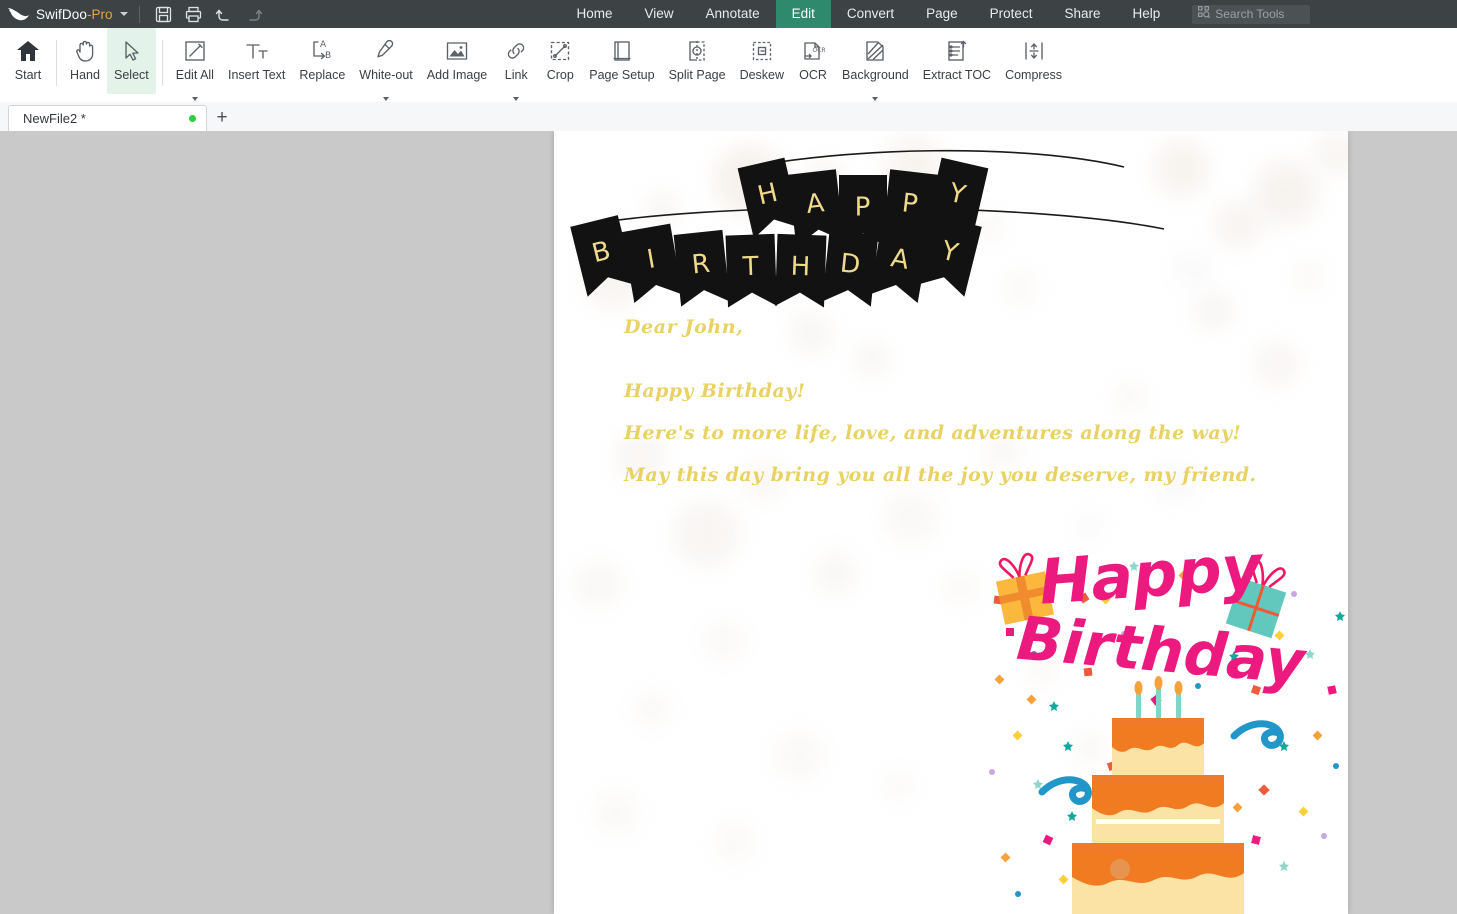 This screenshot has height=914, width=1457. Describe the element at coordinates (560, 75) in the screenshot. I see `ribbon-button-label: Crop` at that location.